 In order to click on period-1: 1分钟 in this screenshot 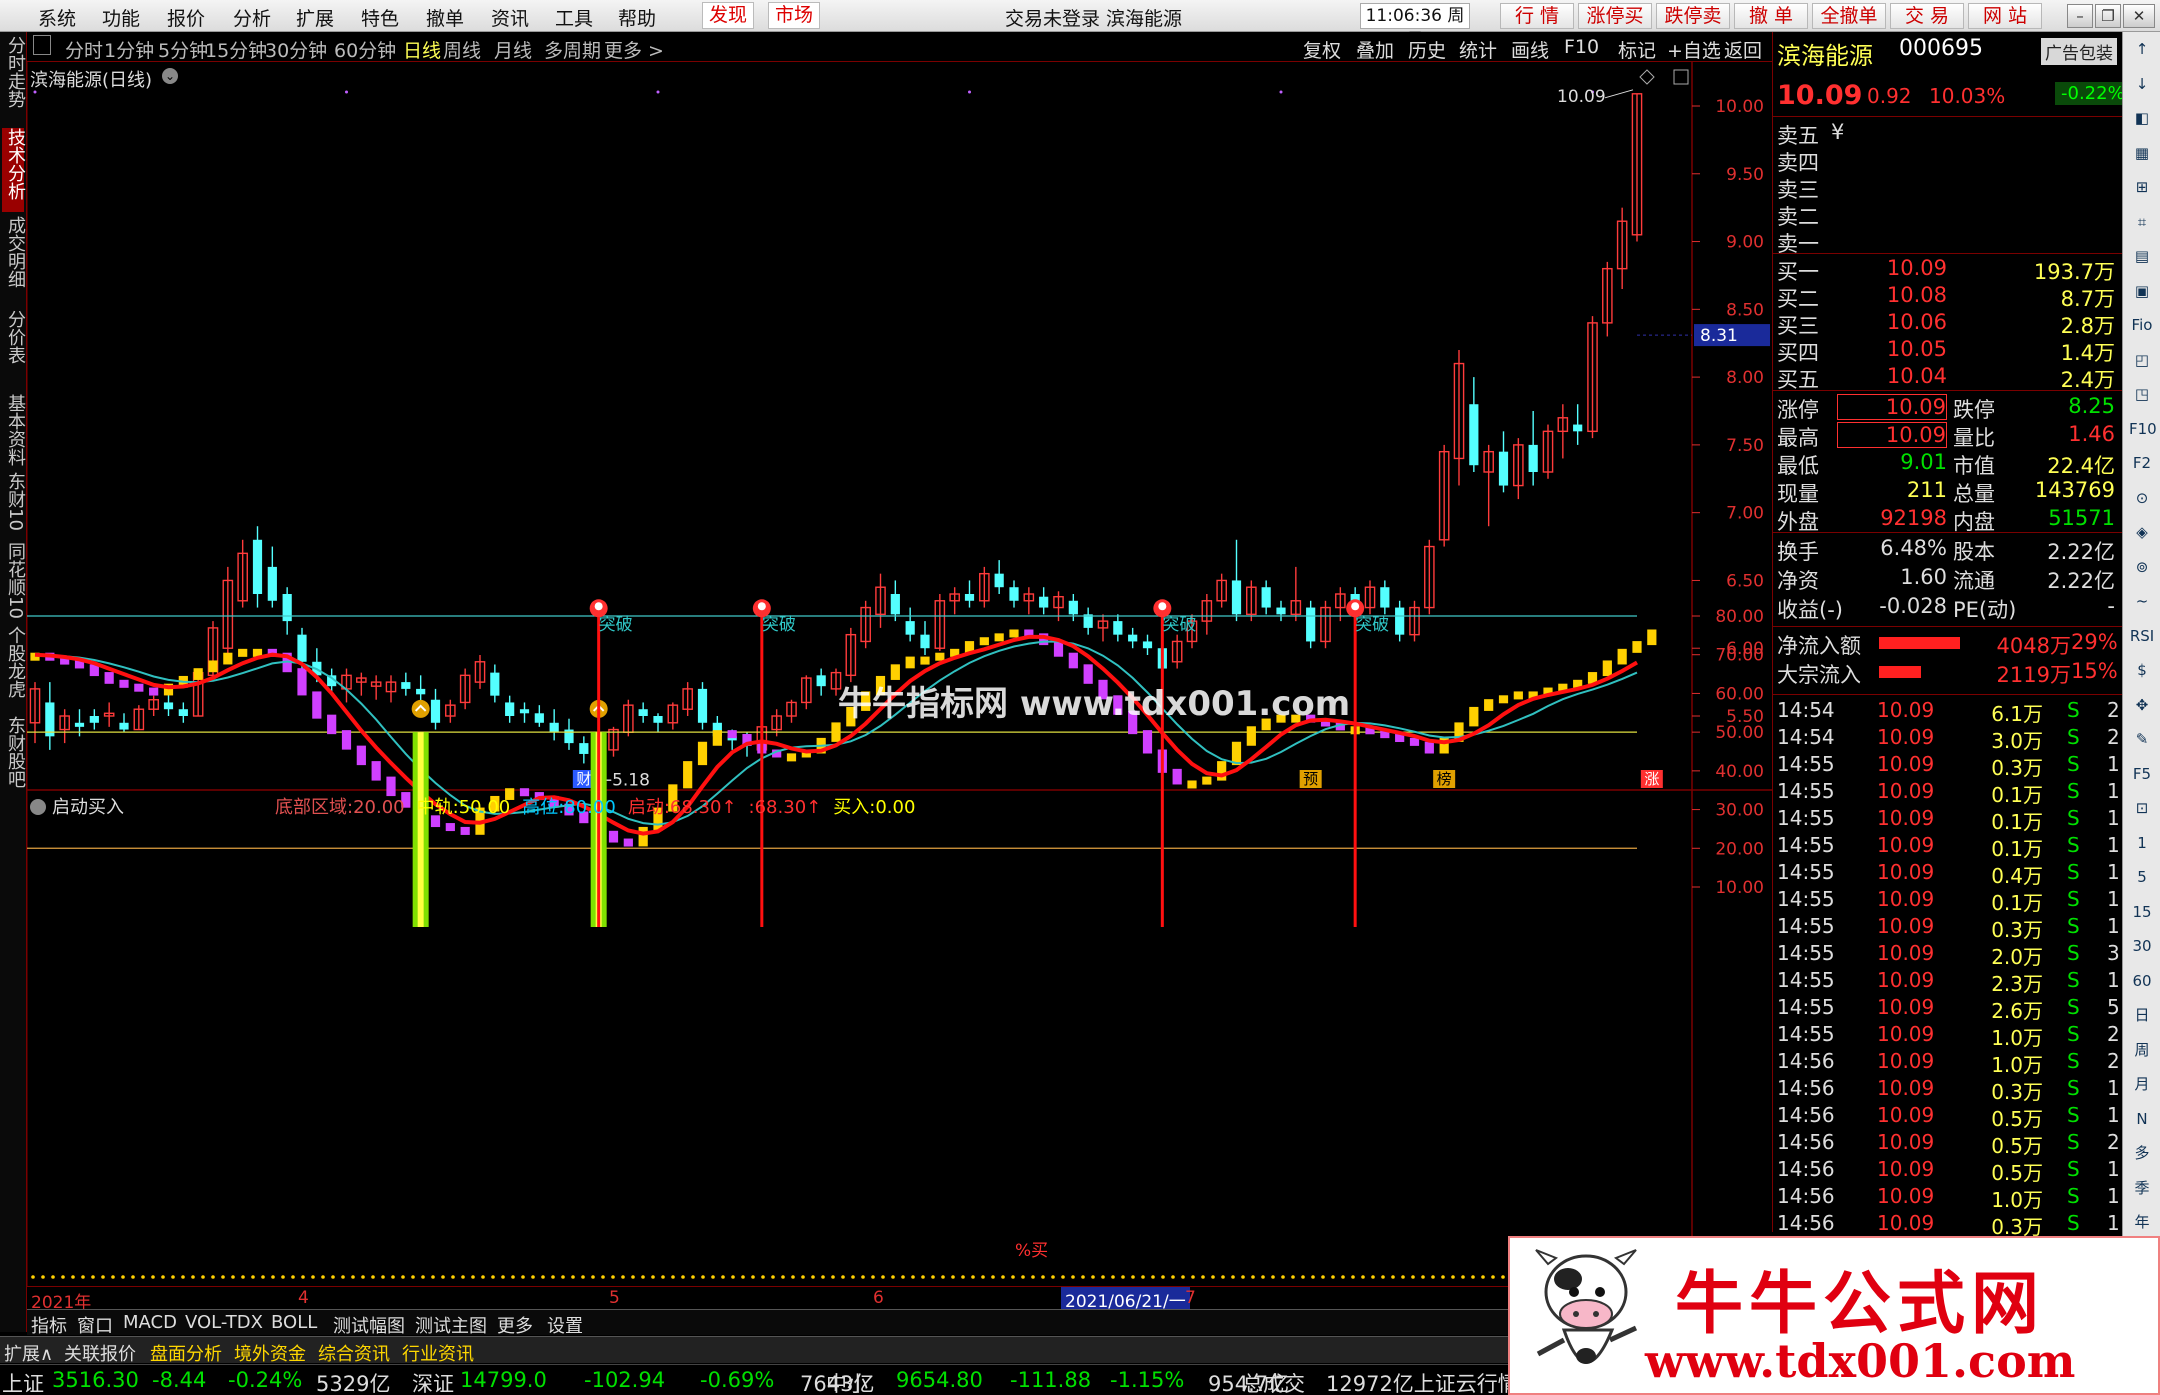, I will do `click(129, 49)`.